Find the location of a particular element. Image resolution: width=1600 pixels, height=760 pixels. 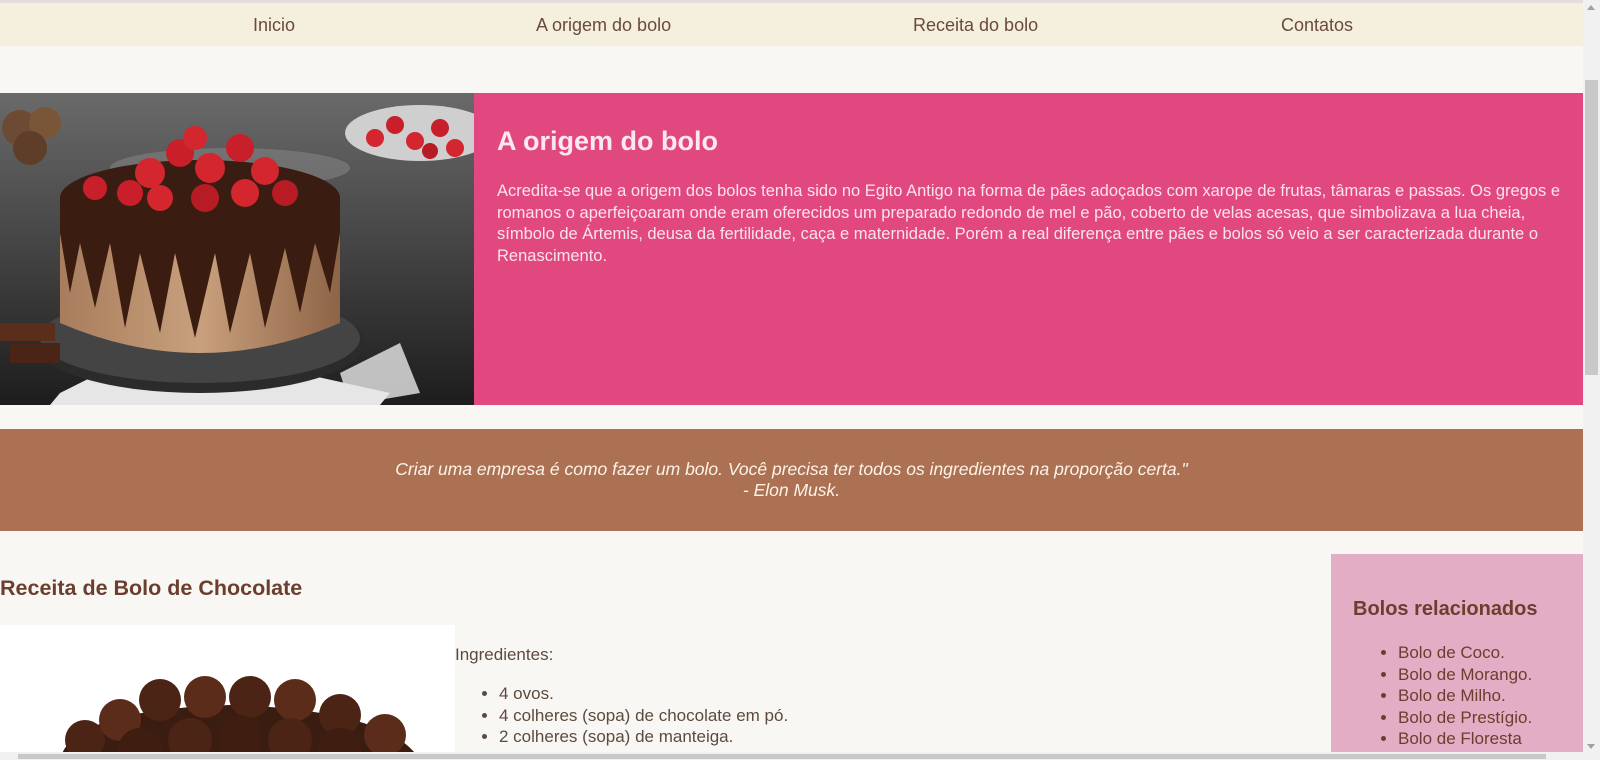

quote-author: - Elon Musk. is located at coordinates (791, 490).